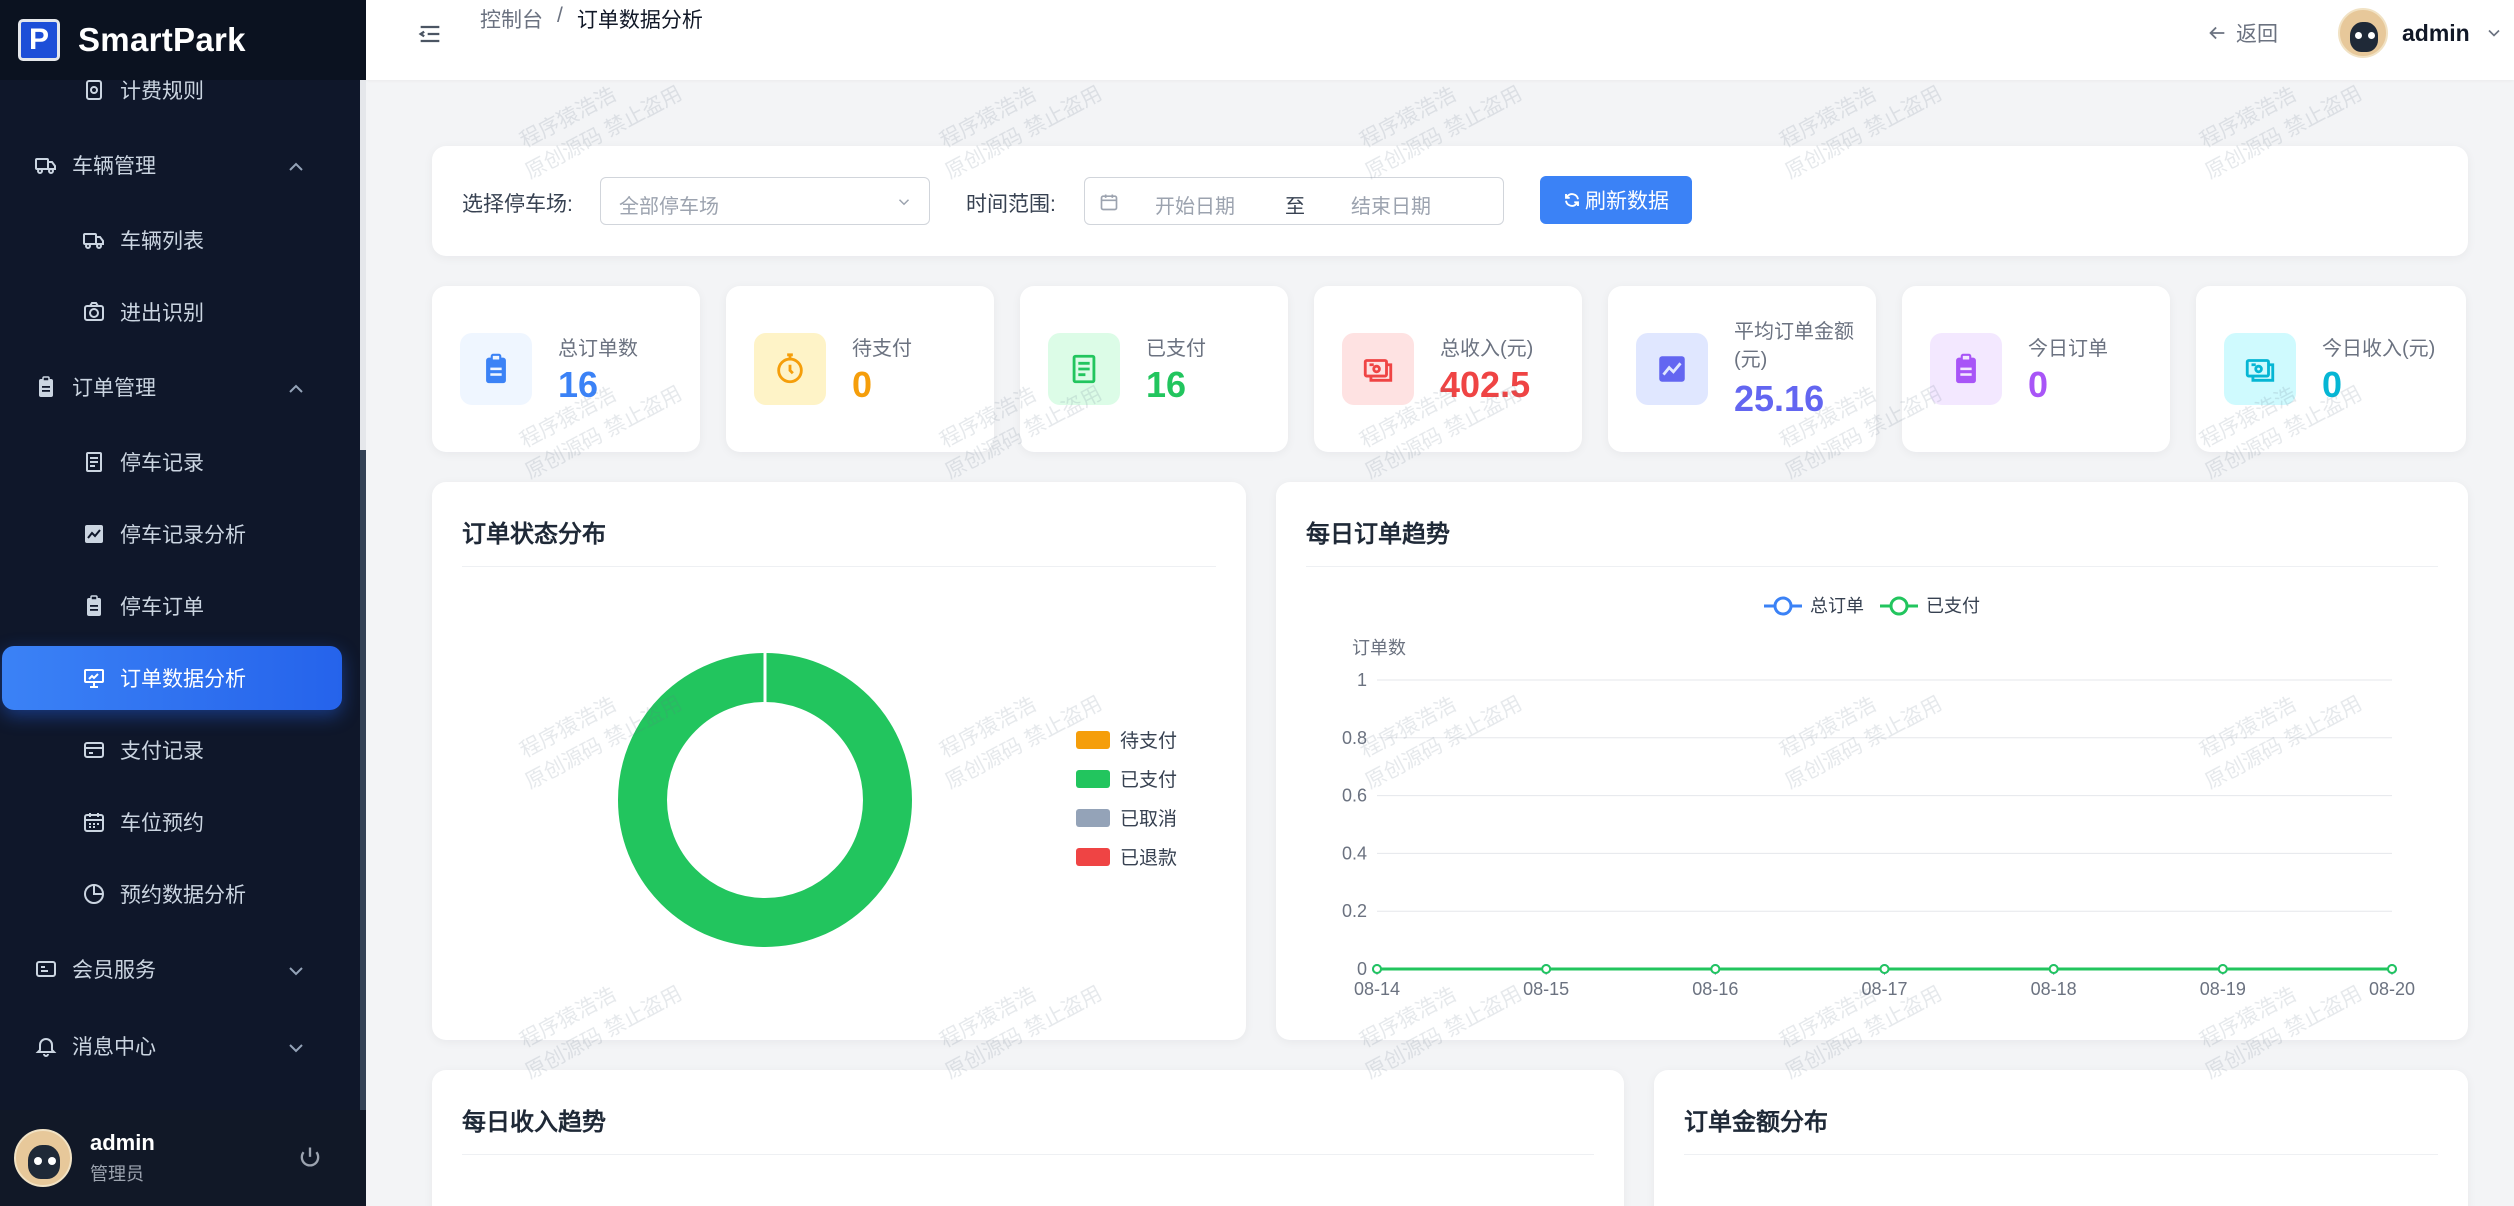 This screenshot has width=2514, height=1206. I want to click on sidebar-item-vehicle-list: 车辆列表, so click(175, 240).